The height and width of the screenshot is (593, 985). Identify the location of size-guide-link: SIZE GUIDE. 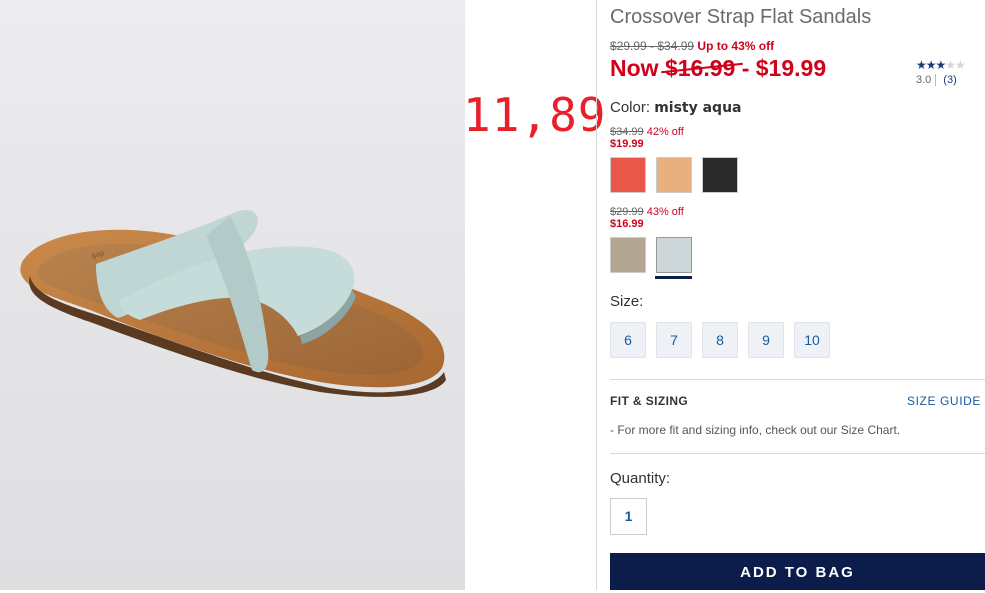
(944, 401).